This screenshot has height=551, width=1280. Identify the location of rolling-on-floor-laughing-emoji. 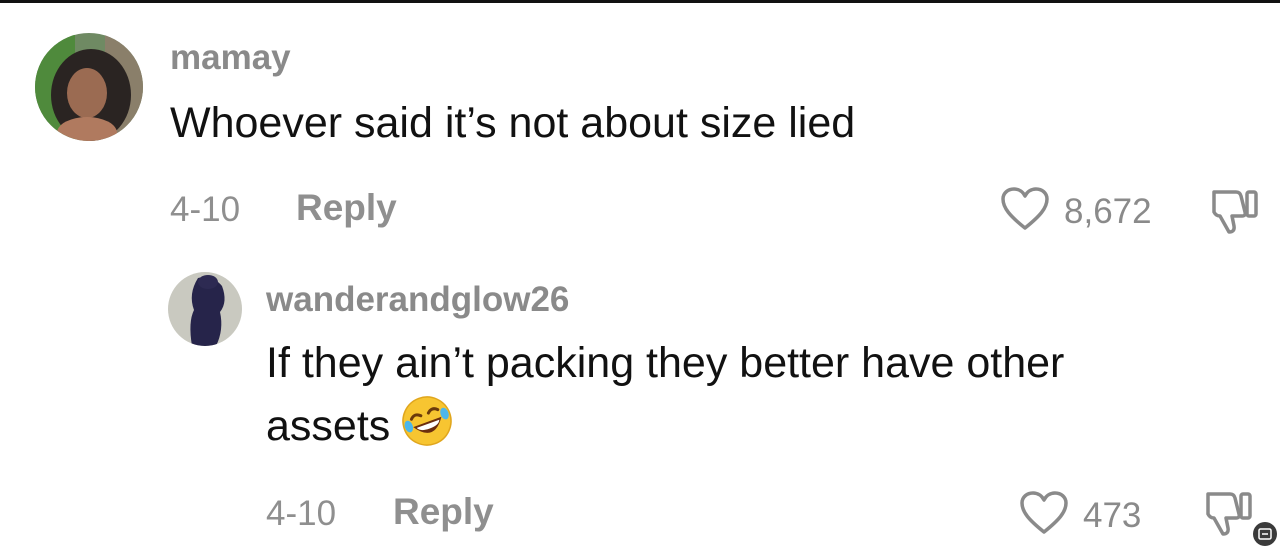
(427, 429).